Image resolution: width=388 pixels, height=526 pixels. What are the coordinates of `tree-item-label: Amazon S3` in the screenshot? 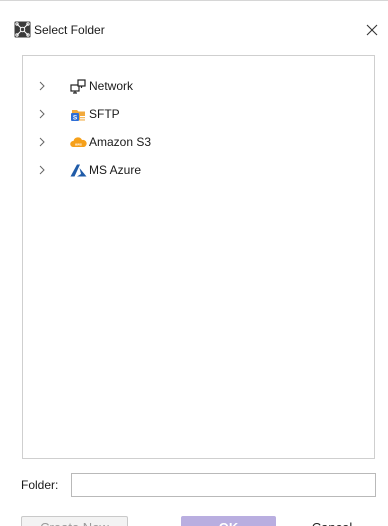 It's located at (120, 142).